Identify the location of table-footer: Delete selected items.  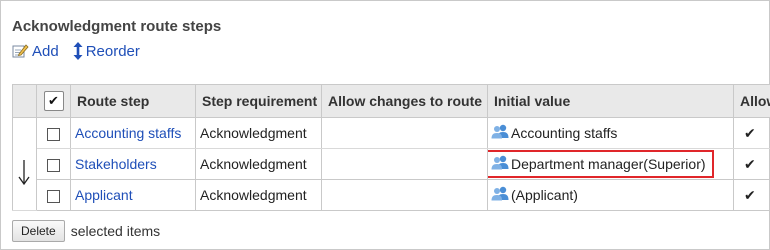
(86, 231).